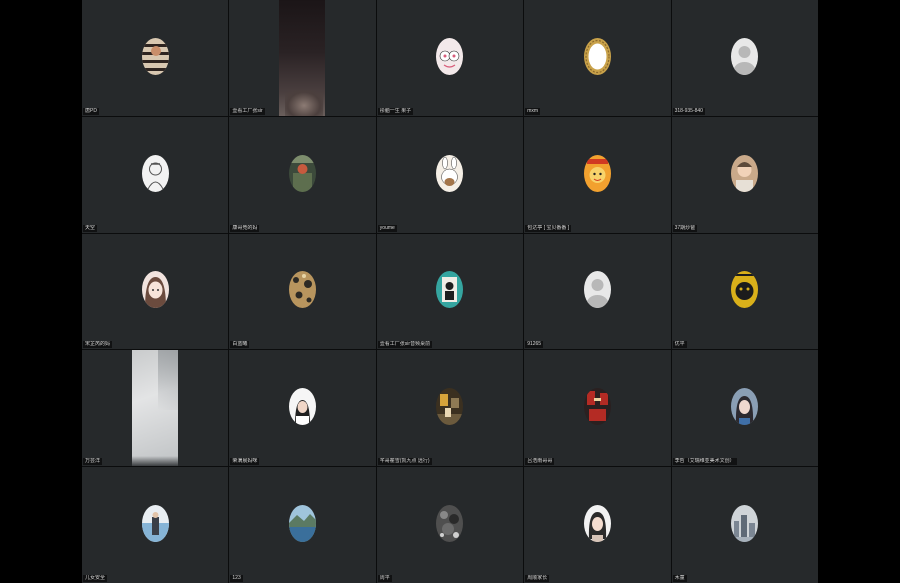 Image resolution: width=900 pixels, height=583 pixels. I want to click on participant-tile: 白蓝曦, so click(302, 291).